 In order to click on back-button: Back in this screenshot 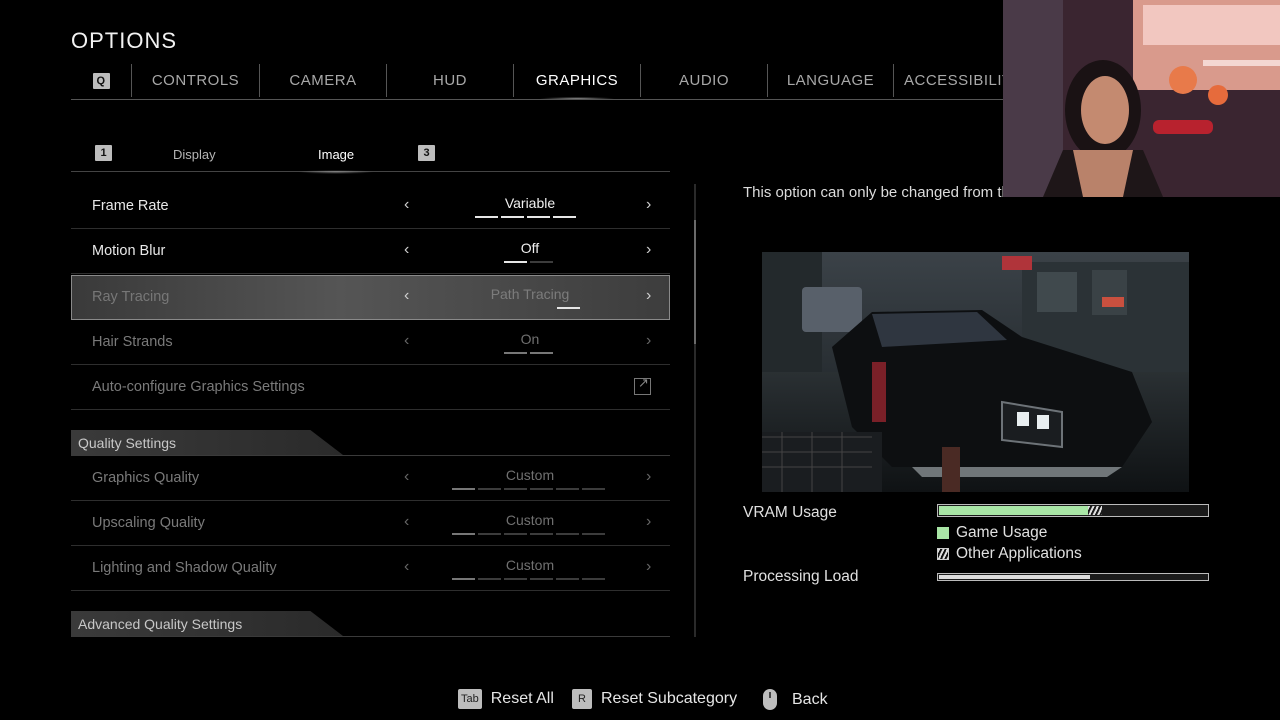, I will do `click(795, 699)`.